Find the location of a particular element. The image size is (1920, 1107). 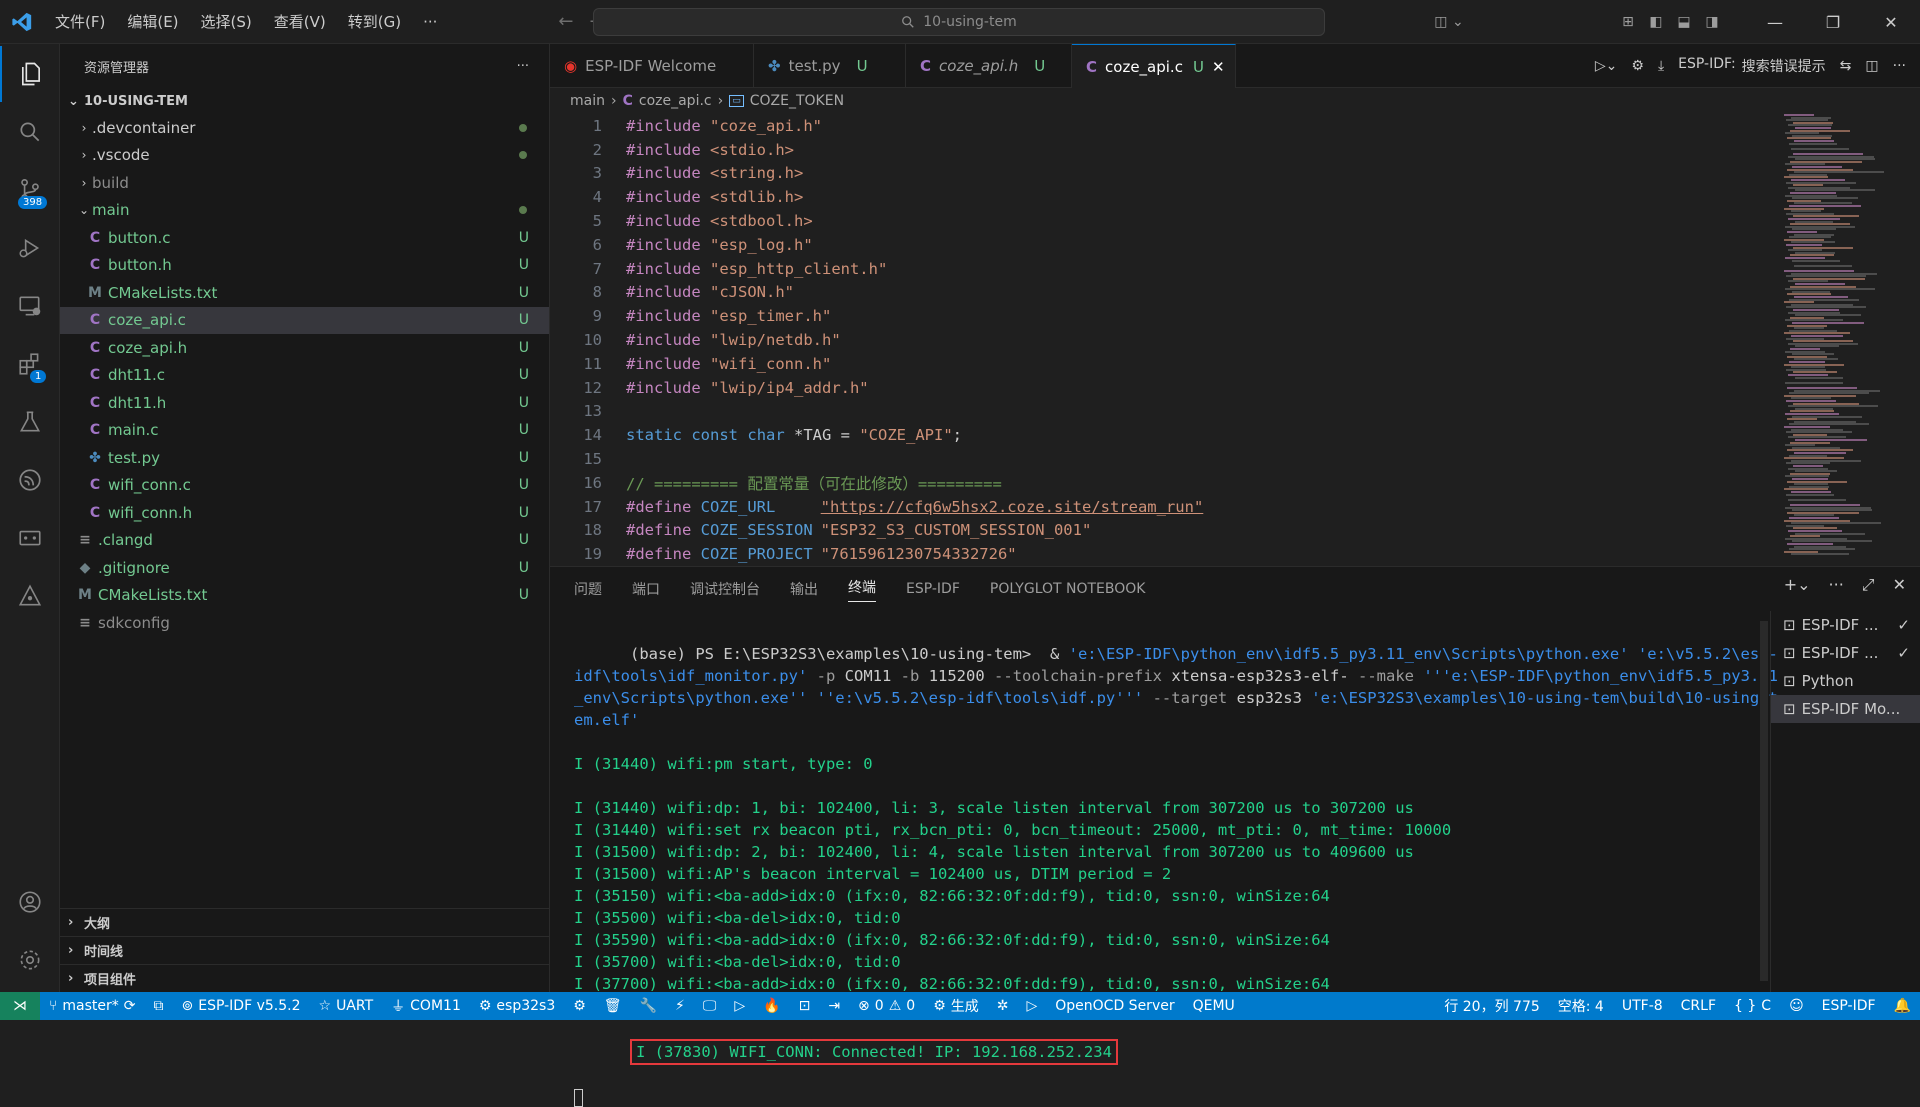

language-mode: { } C is located at coordinates (1752, 1006).